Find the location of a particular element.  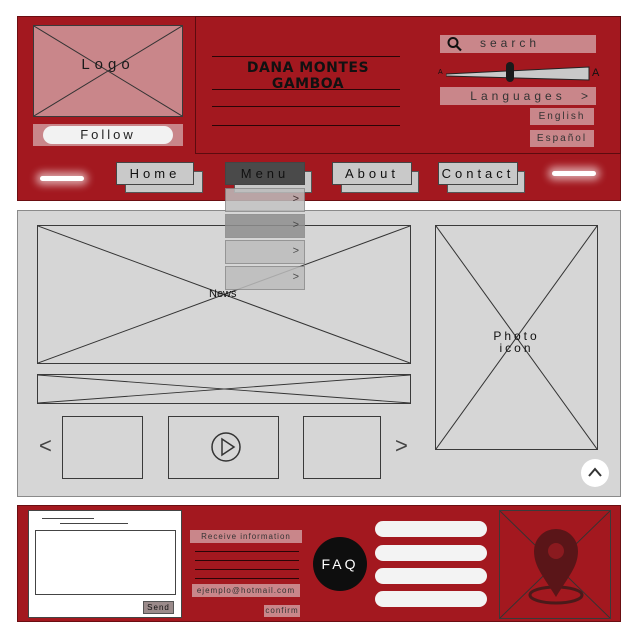

logo-label: Logo is located at coordinates (108, 64).